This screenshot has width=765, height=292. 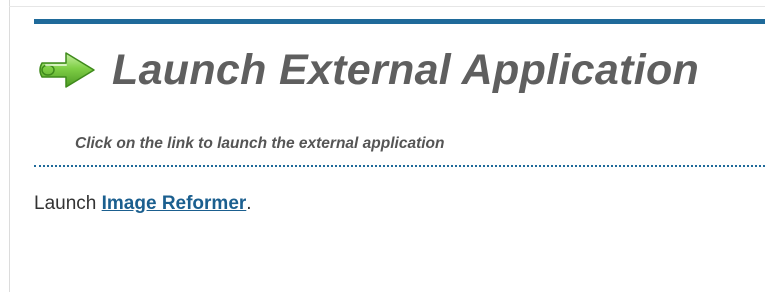 What do you see at coordinates (249, 203) in the screenshot?
I see `launch-suffix: .` at bounding box center [249, 203].